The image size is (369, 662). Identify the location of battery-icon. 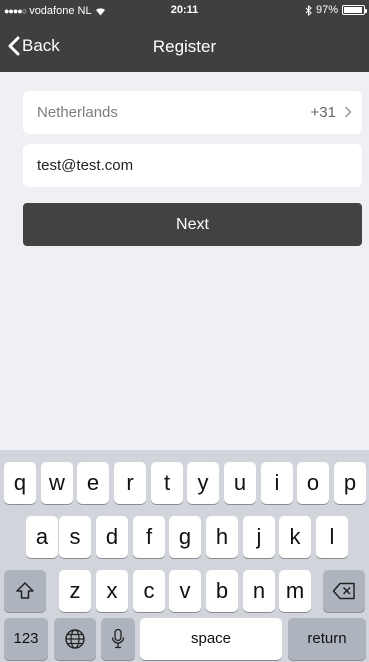
(354, 10).